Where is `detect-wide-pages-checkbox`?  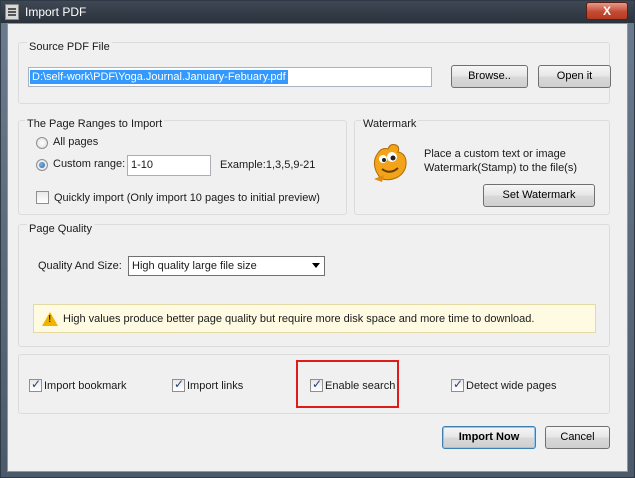 detect-wide-pages-checkbox is located at coordinates (457, 384).